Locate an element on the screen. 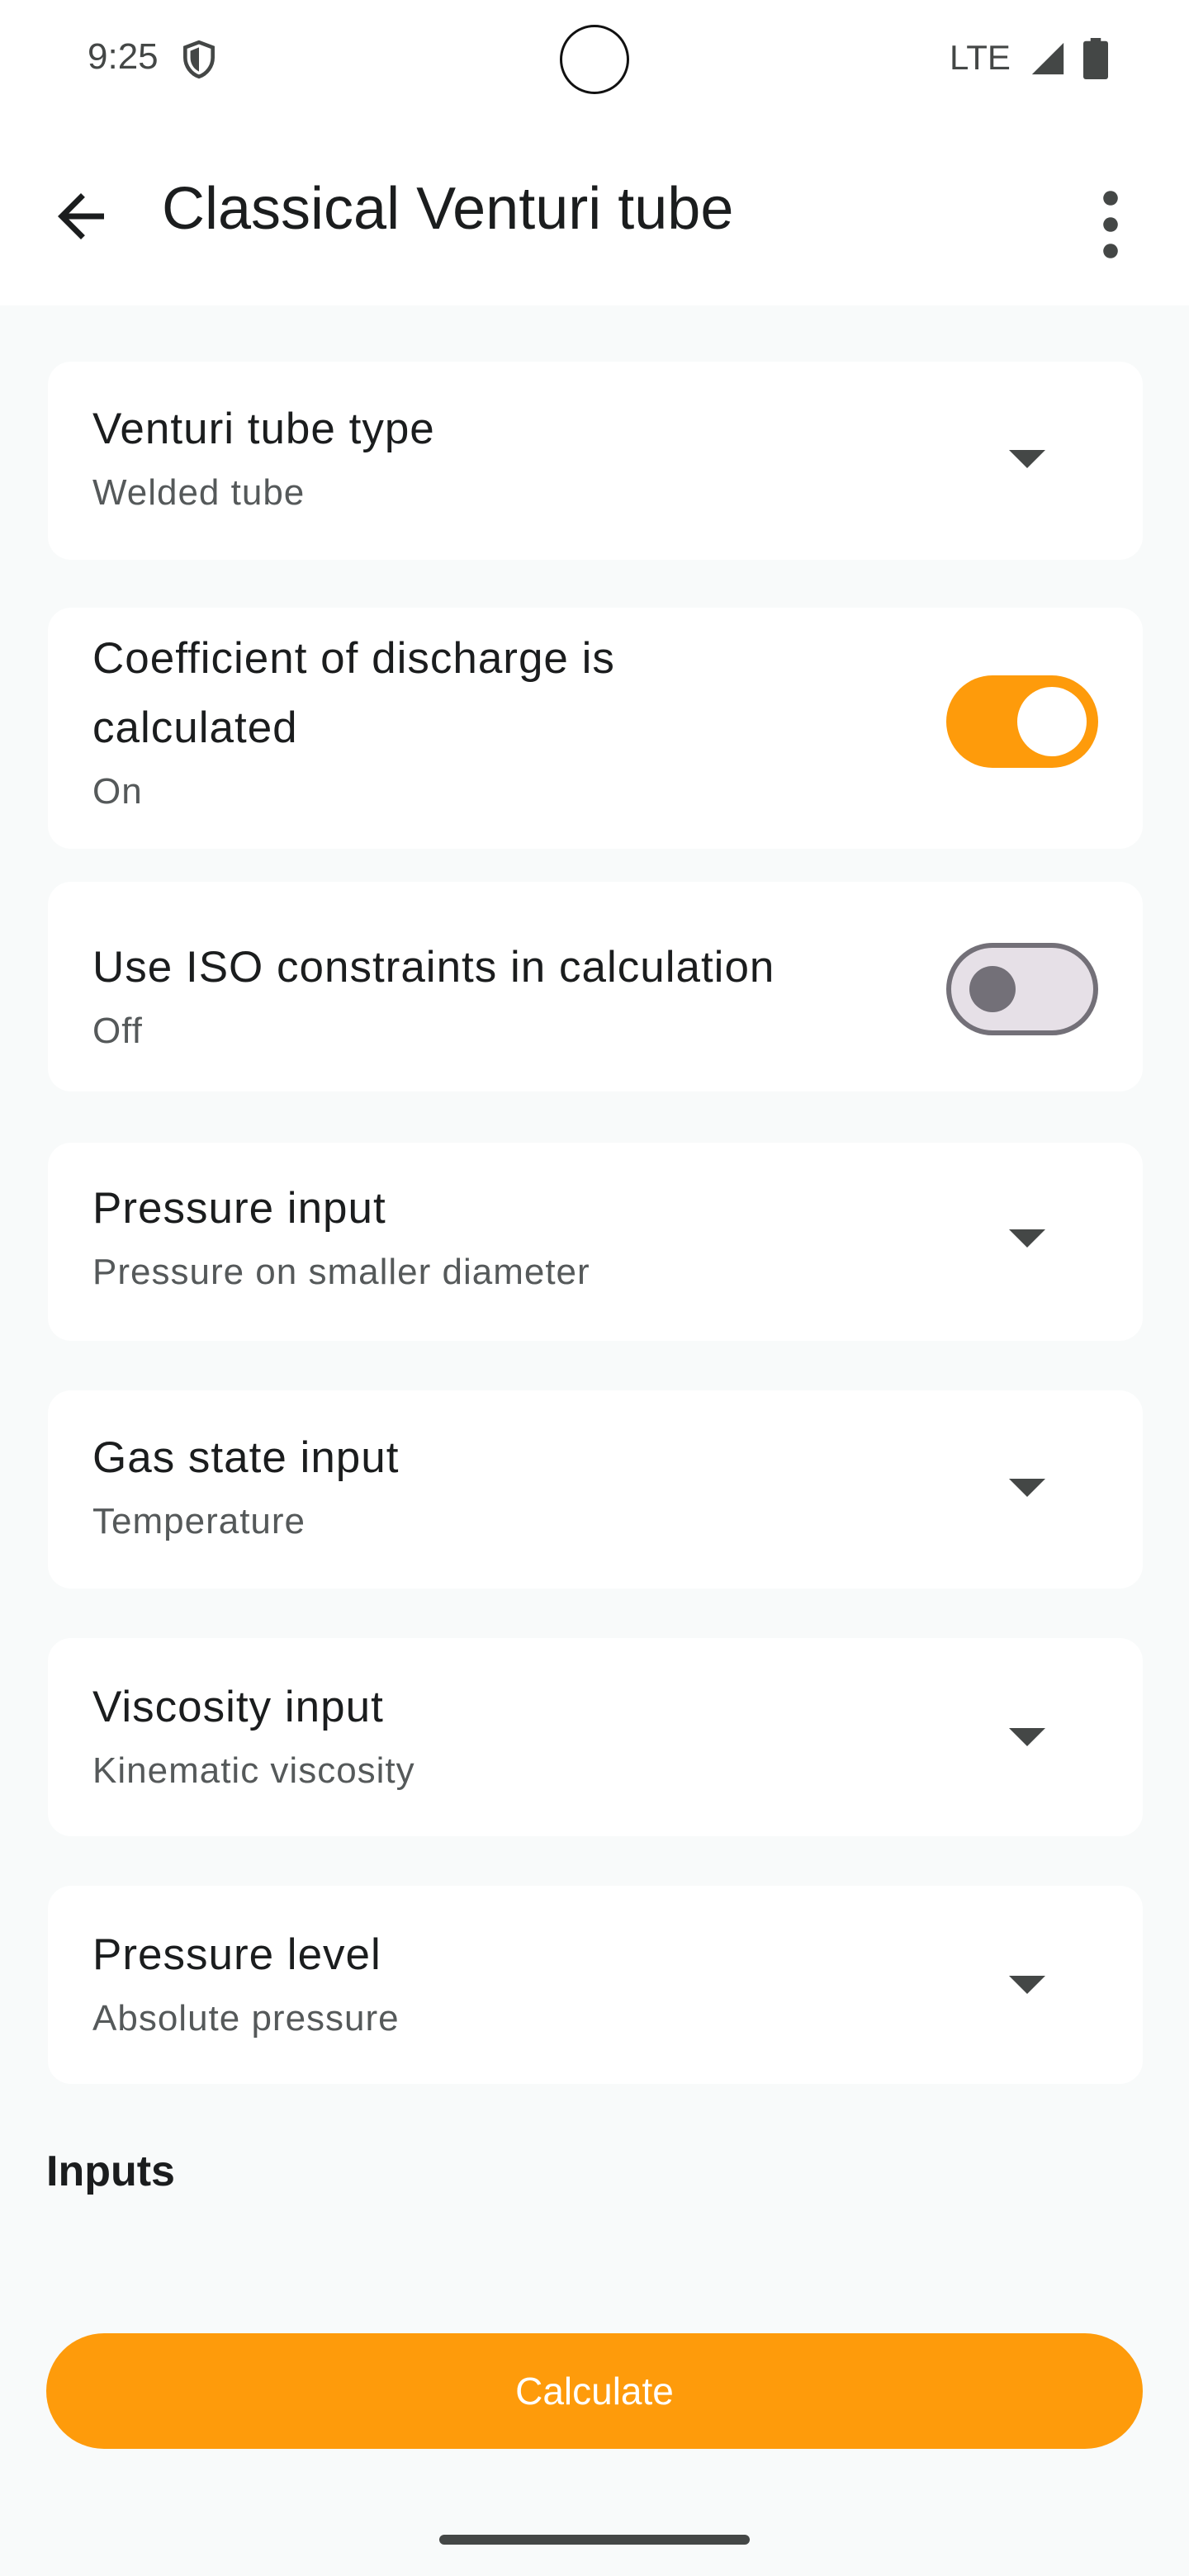 The image size is (1189, 2576). setting-value: Kinematic viscosity is located at coordinates (253, 1770).